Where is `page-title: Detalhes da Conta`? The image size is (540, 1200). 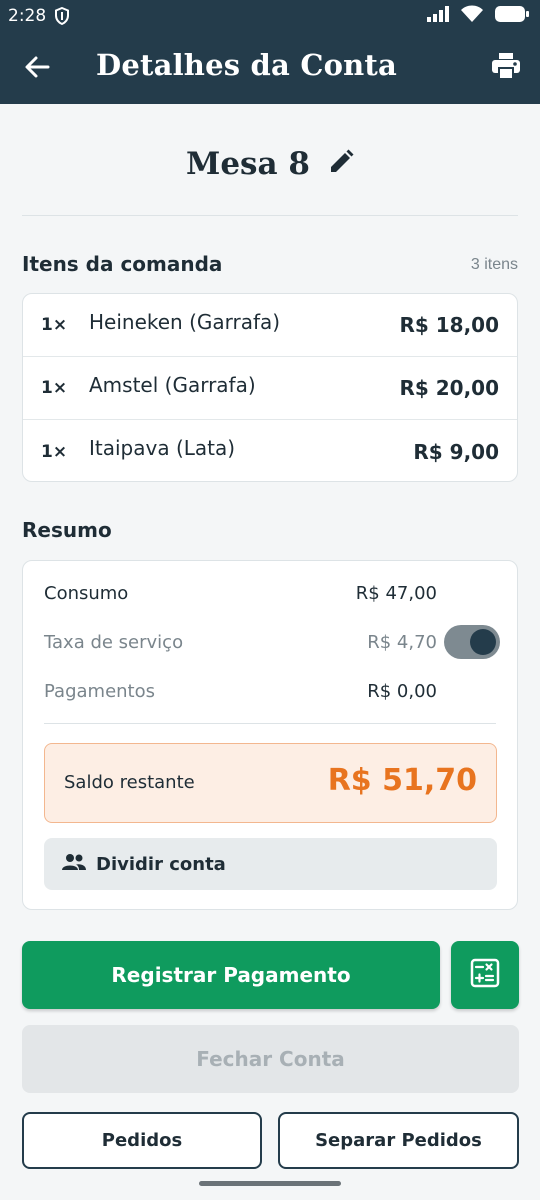 page-title: Detalhes da Conta is located at coordinates (247, 65).